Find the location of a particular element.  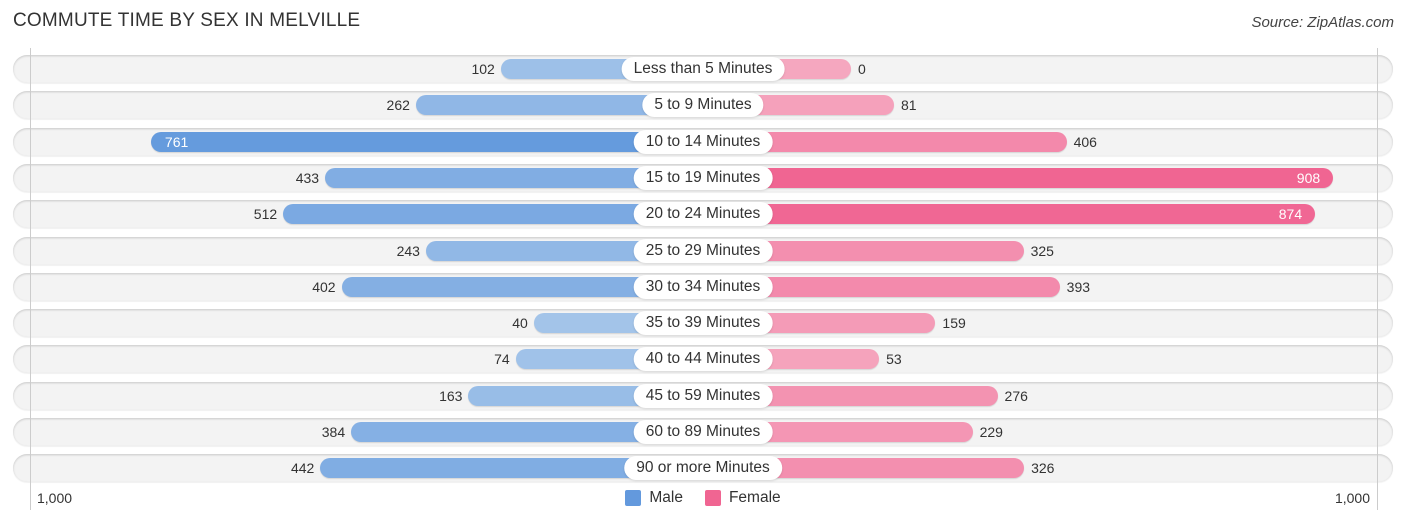

value-label-female: 159 is located at coordinates (954, 323).